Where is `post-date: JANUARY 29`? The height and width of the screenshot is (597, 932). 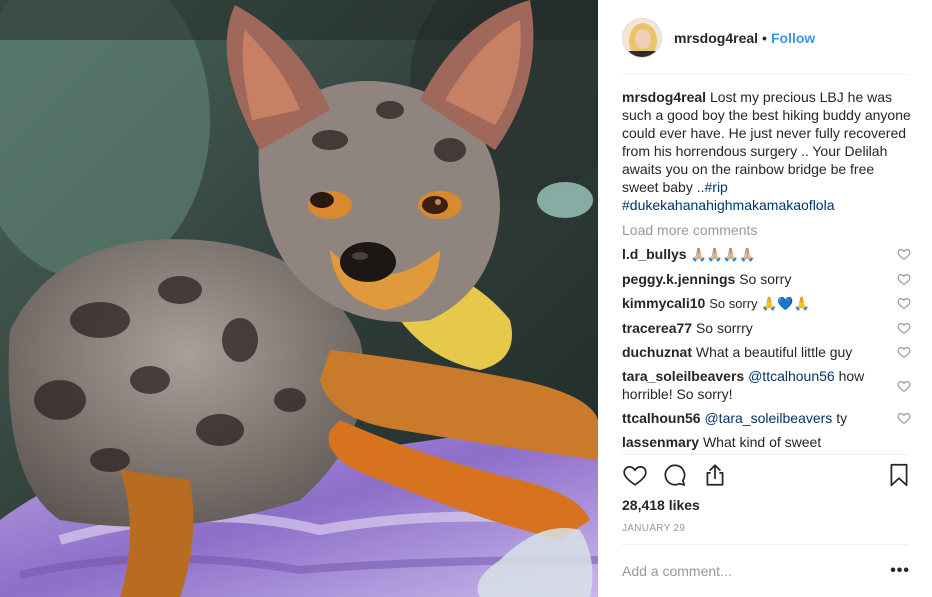 post-date: JANUARY 29 is located at coordinates (653, 528).